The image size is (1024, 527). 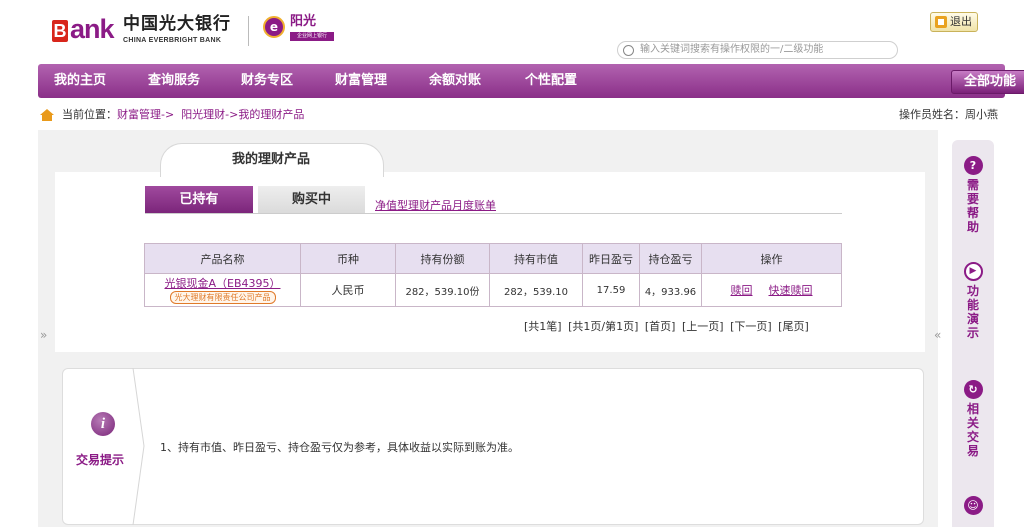 What do you see at coordinates (138, 446) in the screenshot?
I see `tips-divider` at bounding box center [138, 446].